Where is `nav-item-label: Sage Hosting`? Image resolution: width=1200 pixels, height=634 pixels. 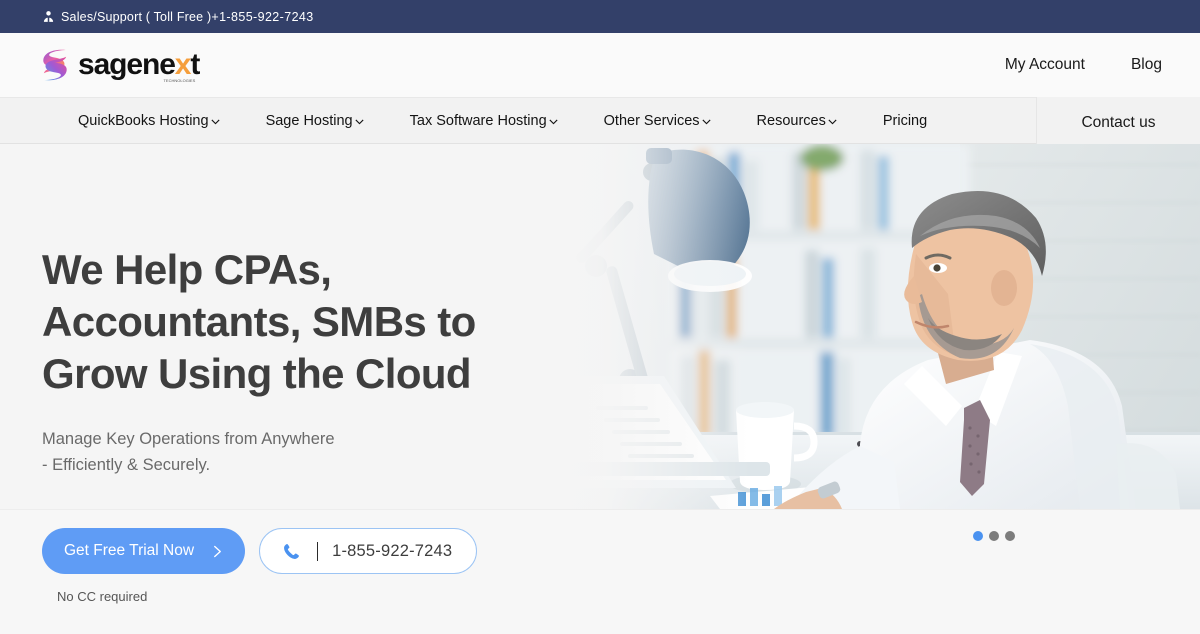 nav-item-label: Sage Hosting is located at coordinates (309, 120).